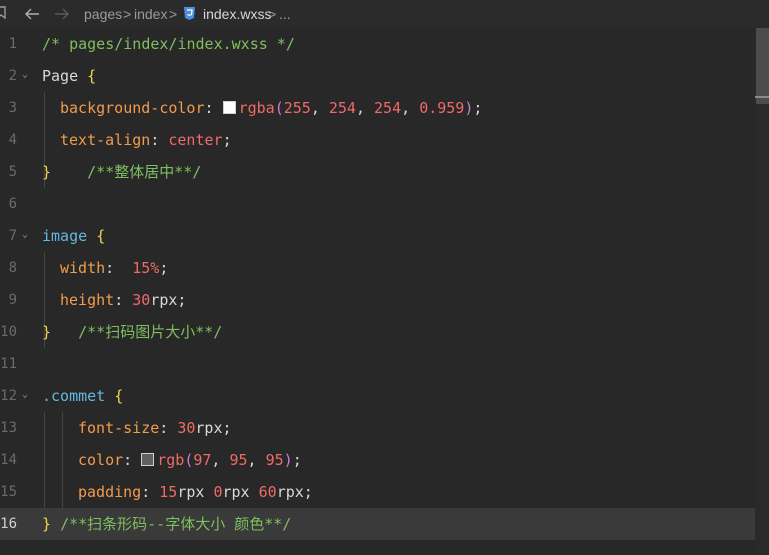 The image size is (769, 555). I want to click on code-line: 13 font-size: 30rpx;, so click(377, 428).